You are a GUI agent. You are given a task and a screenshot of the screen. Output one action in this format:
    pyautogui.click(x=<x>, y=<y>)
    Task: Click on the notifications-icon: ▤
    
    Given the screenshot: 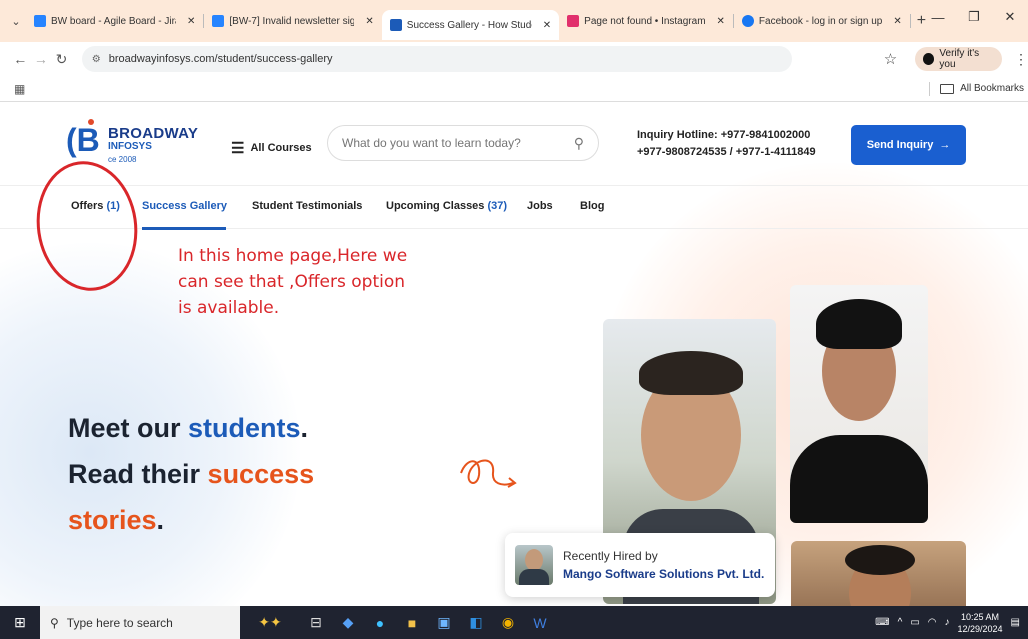 What is the action you would take?
    pyautogui.click(x=1015, y=622)
    